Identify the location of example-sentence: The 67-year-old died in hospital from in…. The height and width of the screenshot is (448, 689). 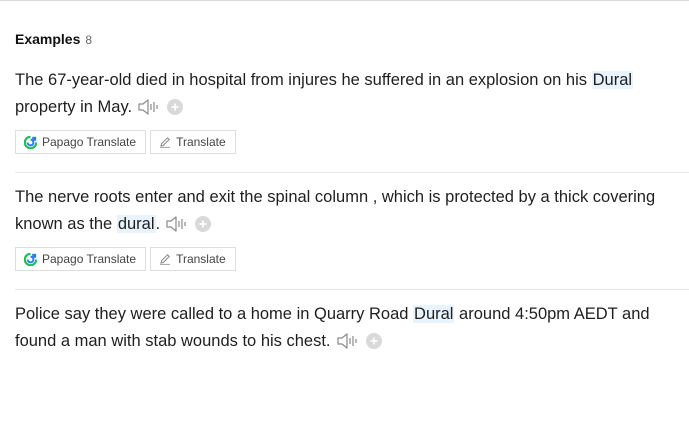
(345, 94).